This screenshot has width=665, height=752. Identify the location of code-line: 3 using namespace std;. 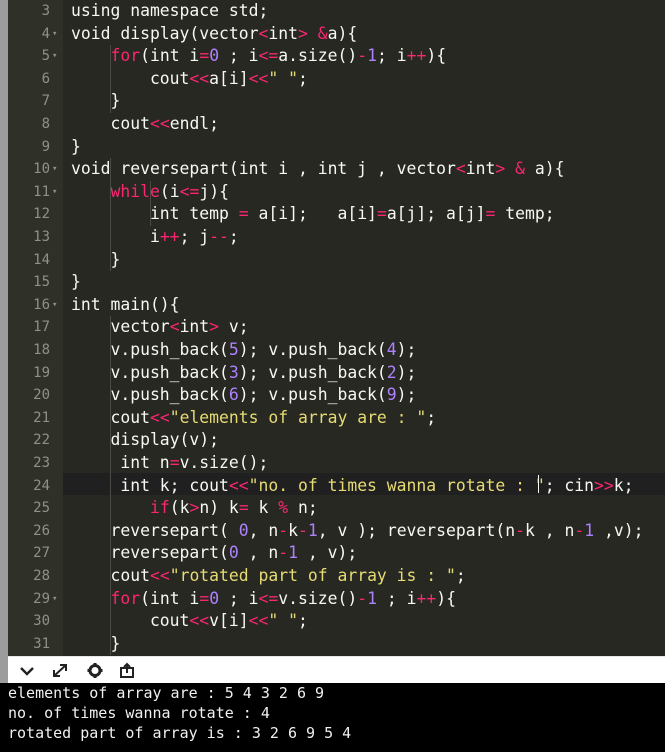
(332, 11).